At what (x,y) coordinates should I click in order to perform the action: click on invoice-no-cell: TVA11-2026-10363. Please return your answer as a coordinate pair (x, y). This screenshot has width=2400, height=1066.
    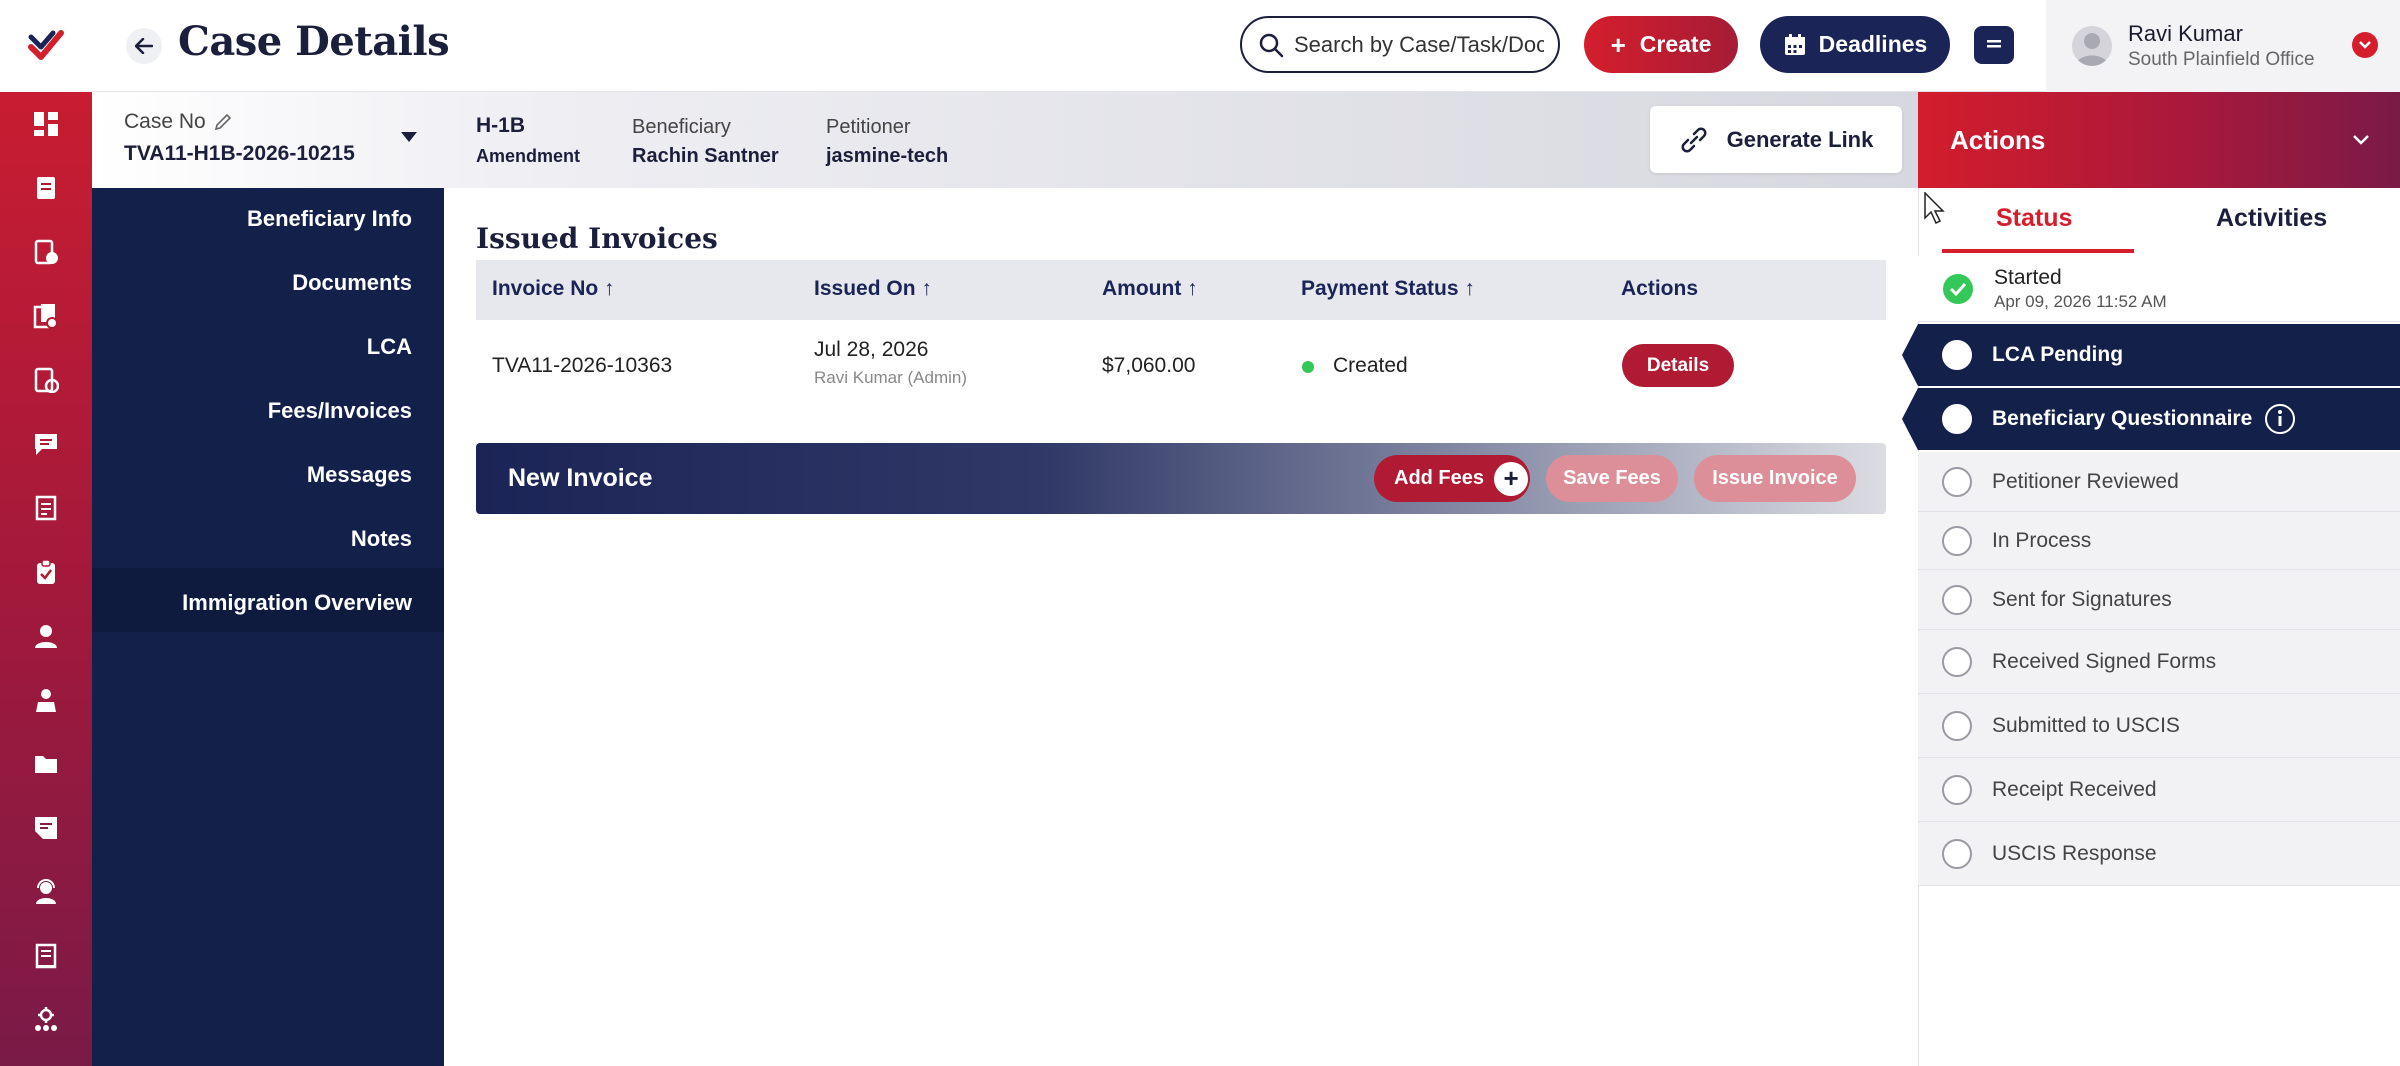
    Looking at the image, I should click on (582, 365).